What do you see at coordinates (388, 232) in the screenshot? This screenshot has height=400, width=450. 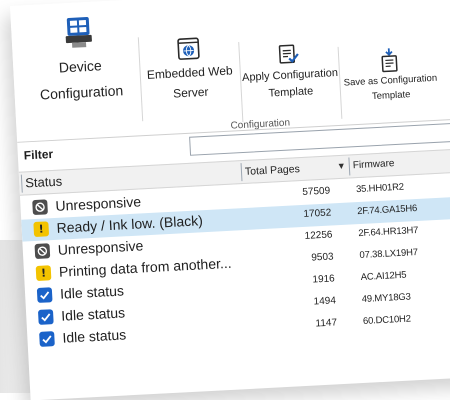 I see `row-firmware: 2F.64.HR13H7` at bounding box center [388, 232].